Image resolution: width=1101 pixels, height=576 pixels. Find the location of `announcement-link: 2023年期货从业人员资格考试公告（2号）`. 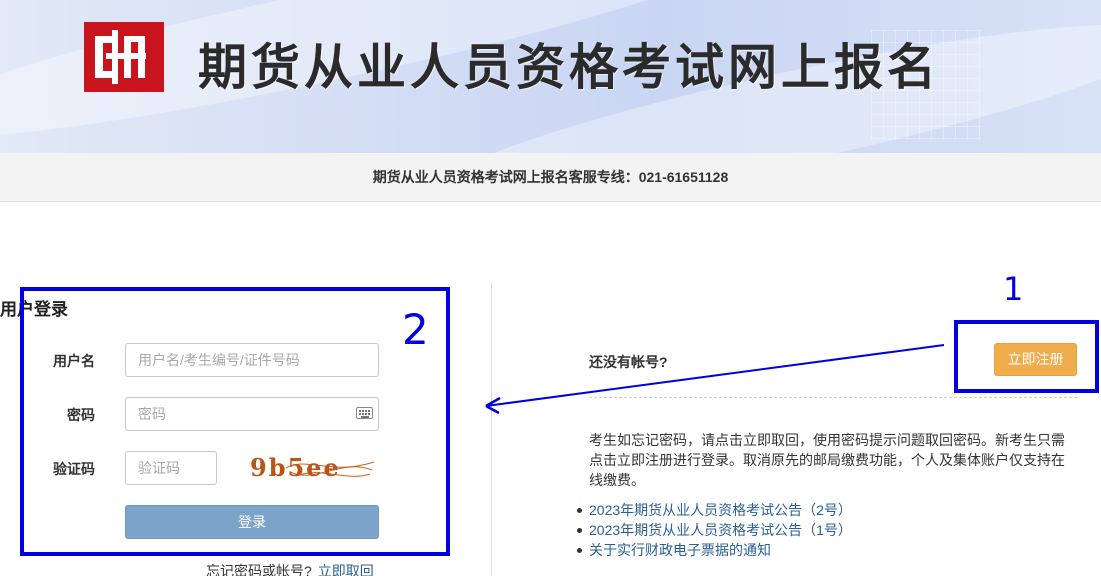

announcement-link: 2023年期货从业人员资格考试公告（2号） is located at coordinates (714, 510).